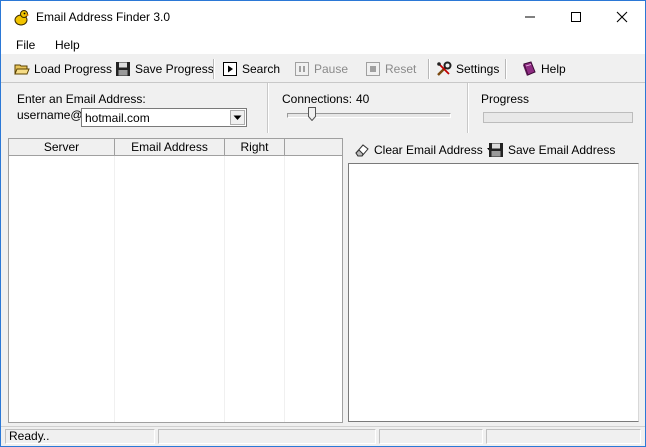  What do you see at coordinates (50, 115) in the screenshot?
I see `username-prefix-label: username@` at bounding box center [50, 115].